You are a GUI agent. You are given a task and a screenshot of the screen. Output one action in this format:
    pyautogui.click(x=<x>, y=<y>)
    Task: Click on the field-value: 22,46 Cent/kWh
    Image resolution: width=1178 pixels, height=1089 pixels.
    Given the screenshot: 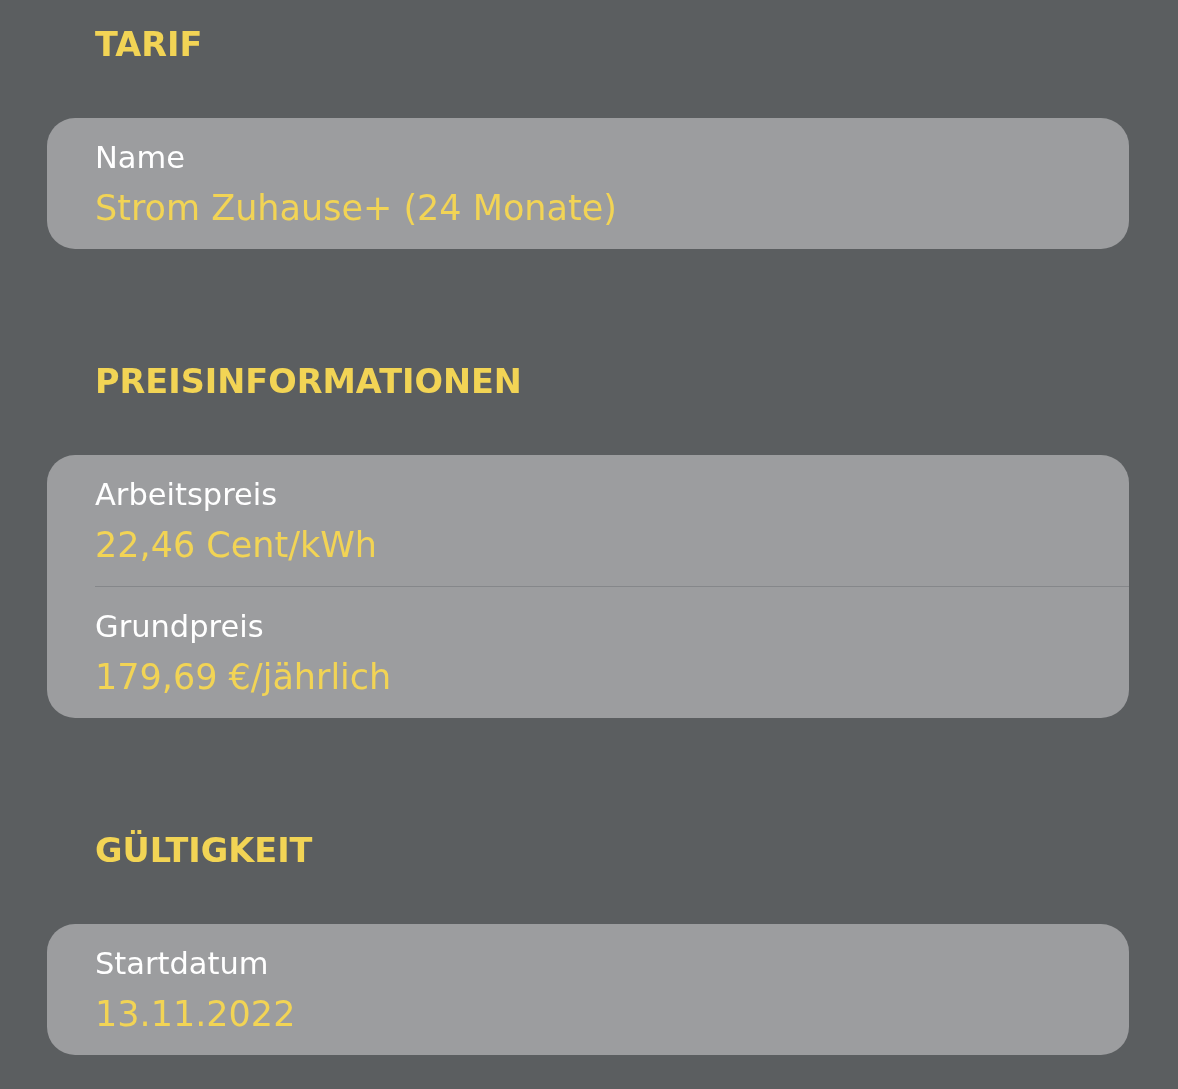 What is the action you would take?
    pyautogui.click(x=236, y=545)
    